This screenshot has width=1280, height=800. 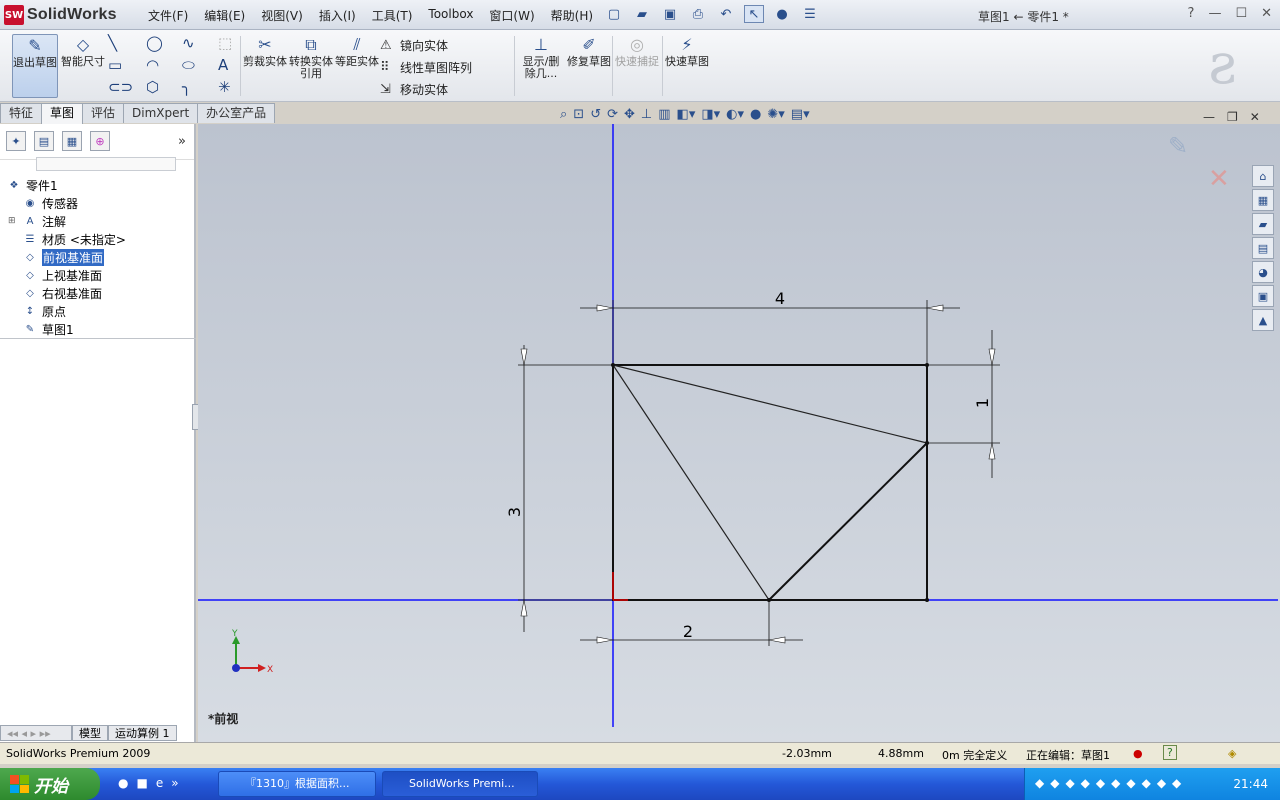 I want to click on custom-properties-icon: ▣, so click(x=1263, y=296).